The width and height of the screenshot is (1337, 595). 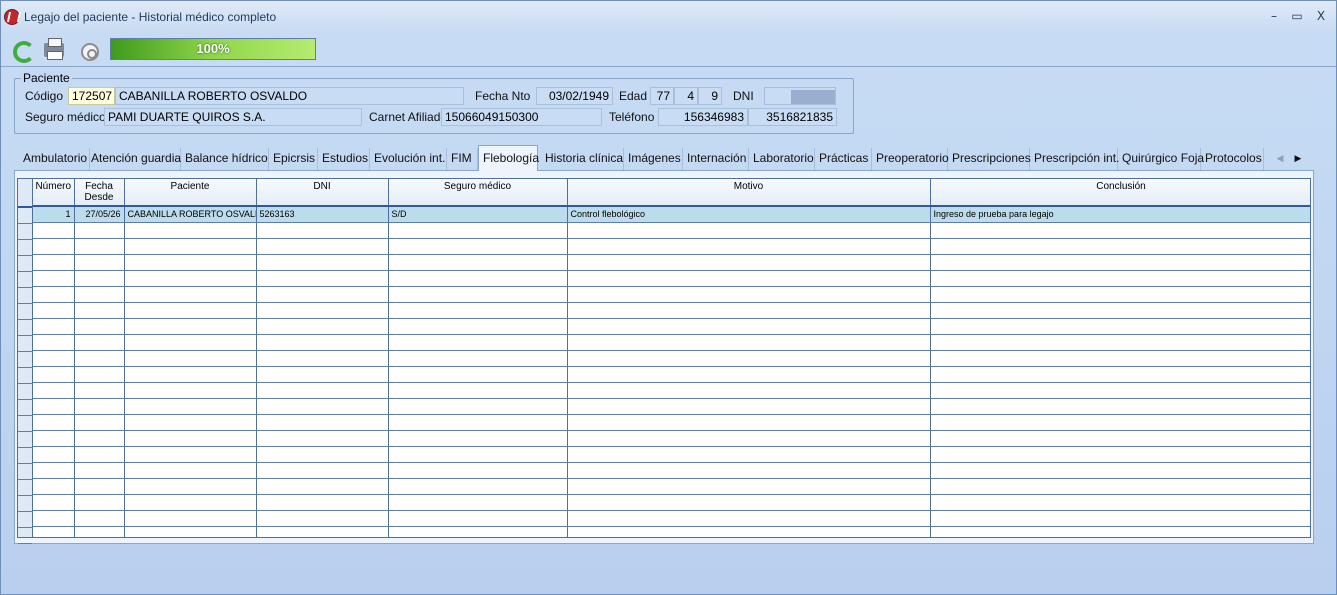 What do you see at coordinates (344, 159) in the screenshot?
I see `tab-estudios: Estudios` at bounding box center [344, 159].